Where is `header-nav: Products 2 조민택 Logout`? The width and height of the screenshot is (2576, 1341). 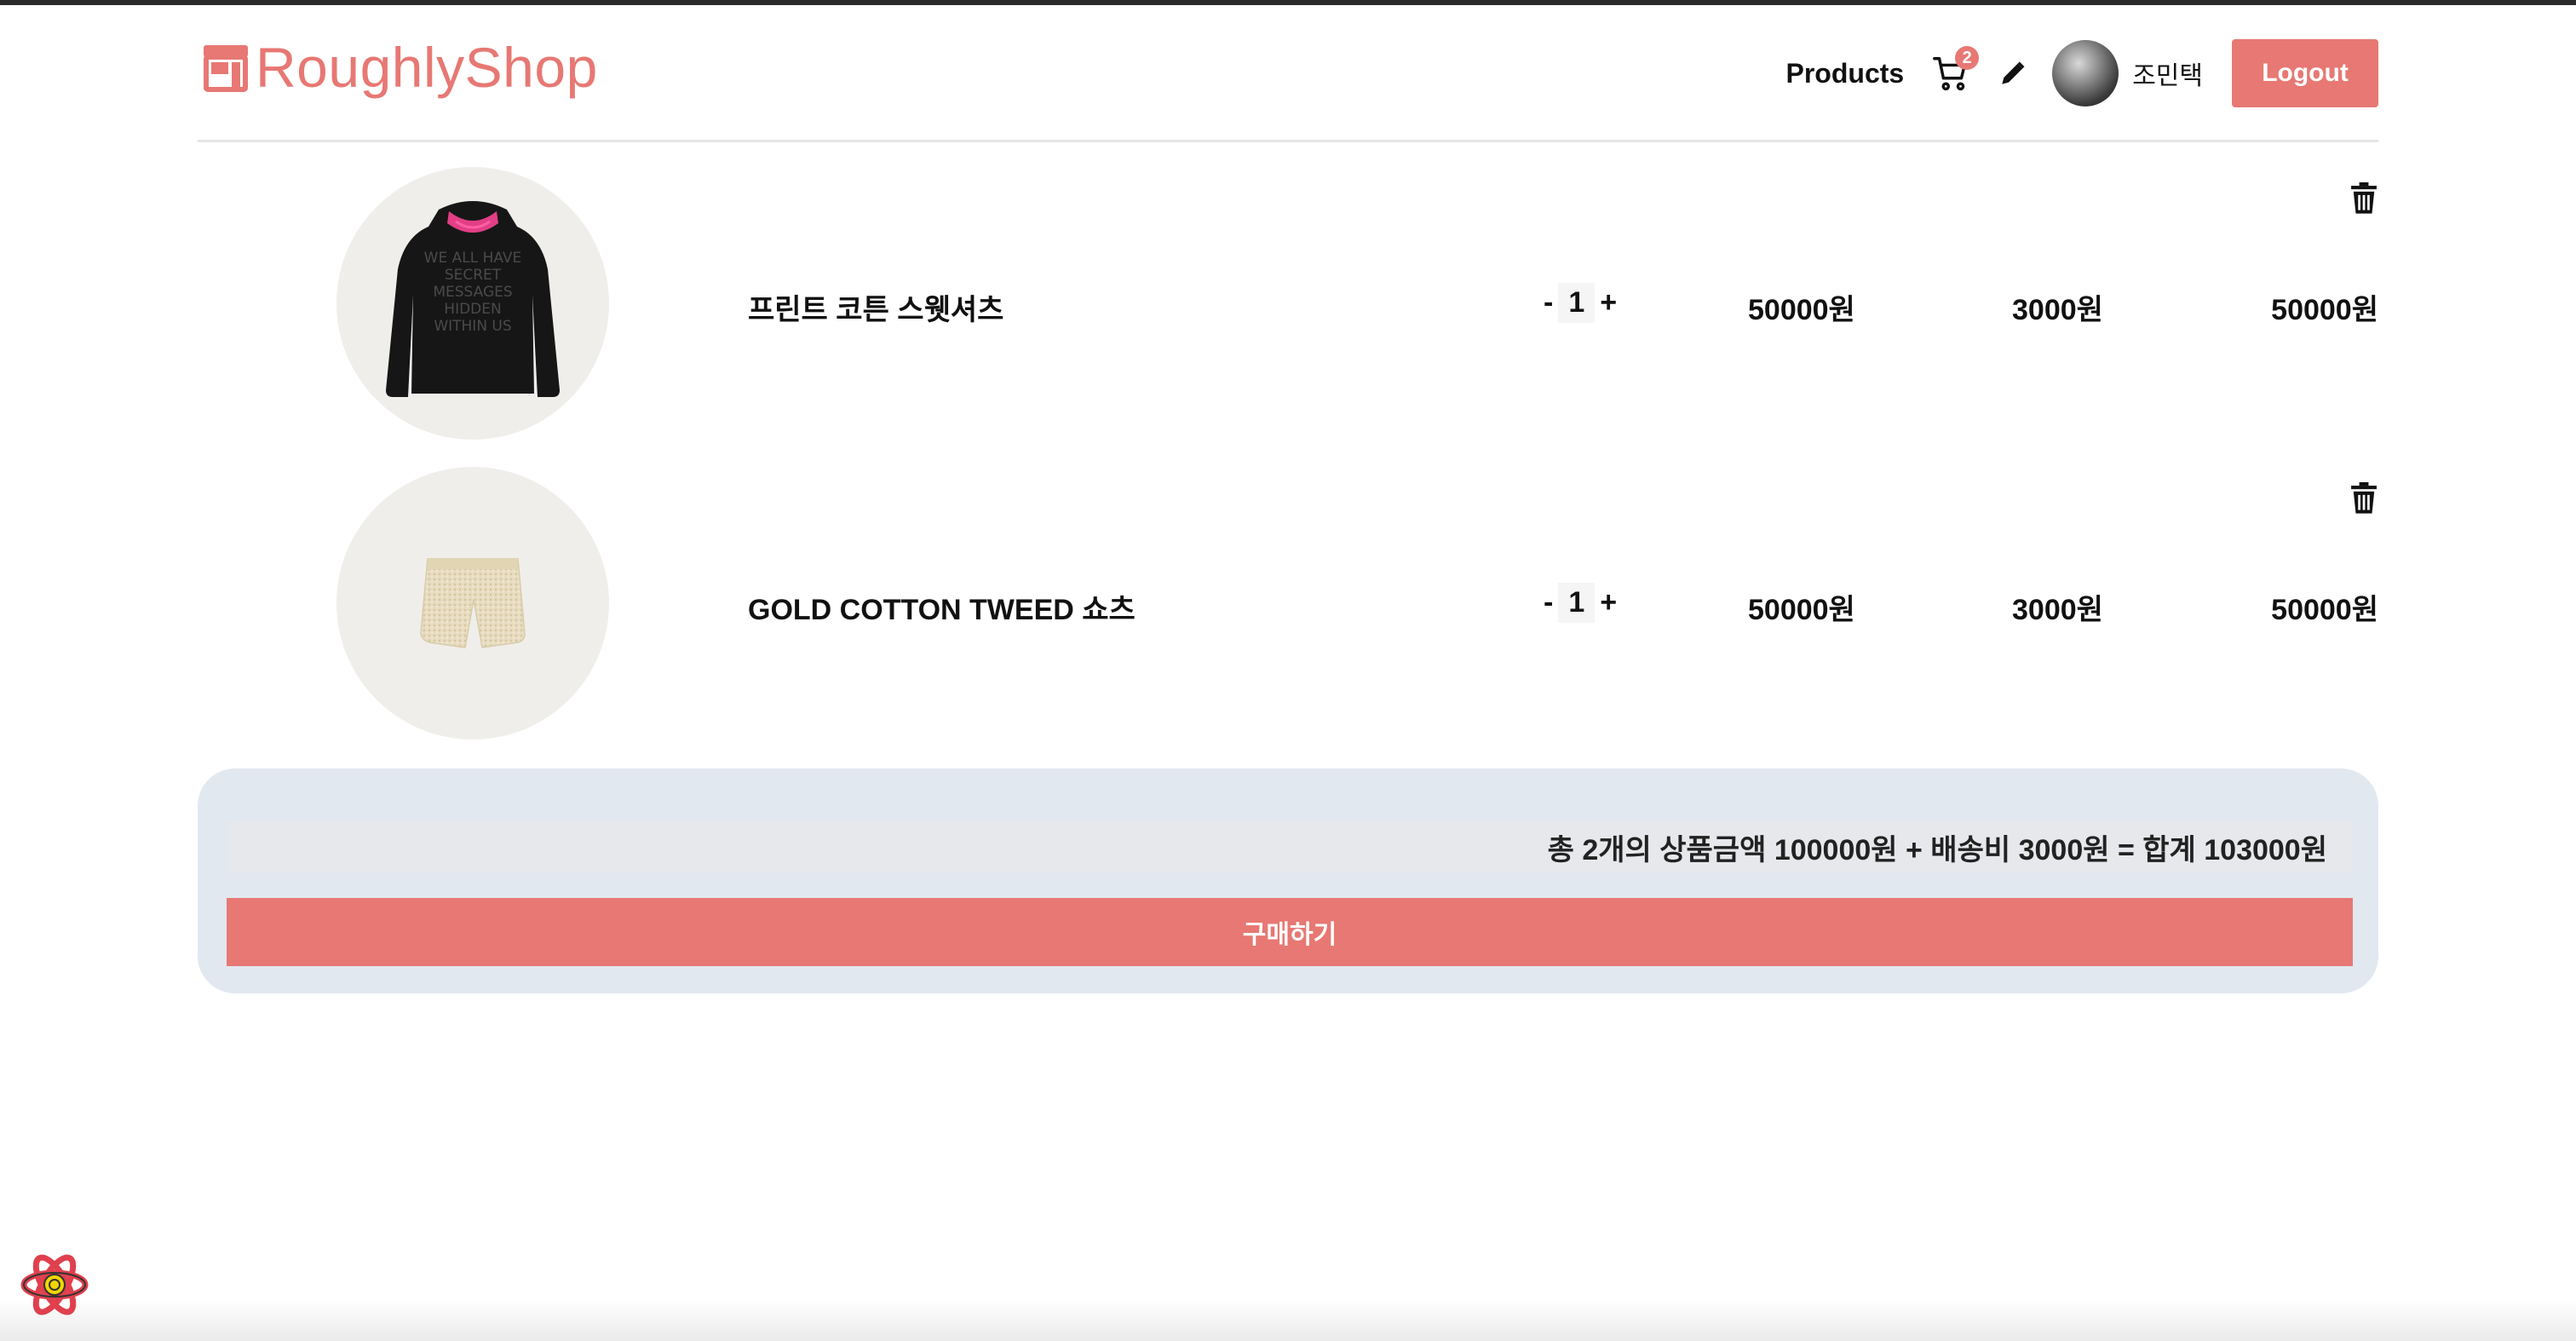 header-nav: Products 2 조민택 Logout is located at coordinates (2082, 73).